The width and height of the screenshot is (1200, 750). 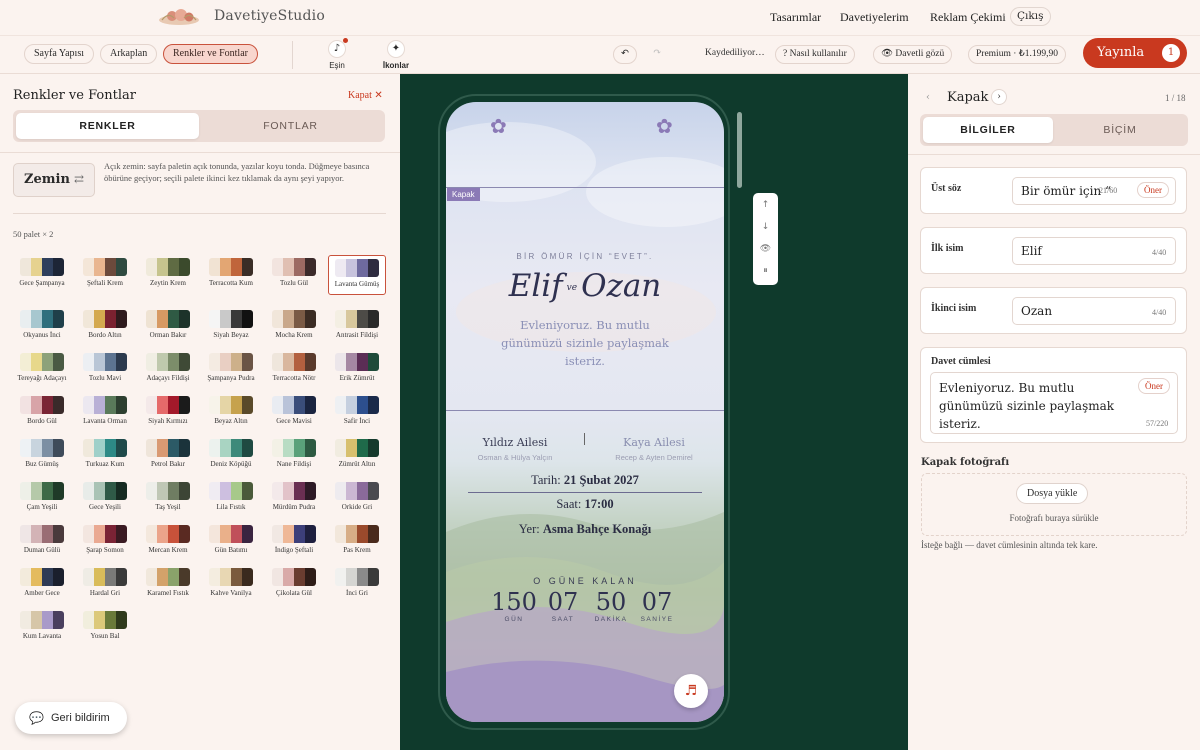 I want to click on help-button: ? Nasıl kullanılır, so click(x=815, y=54).